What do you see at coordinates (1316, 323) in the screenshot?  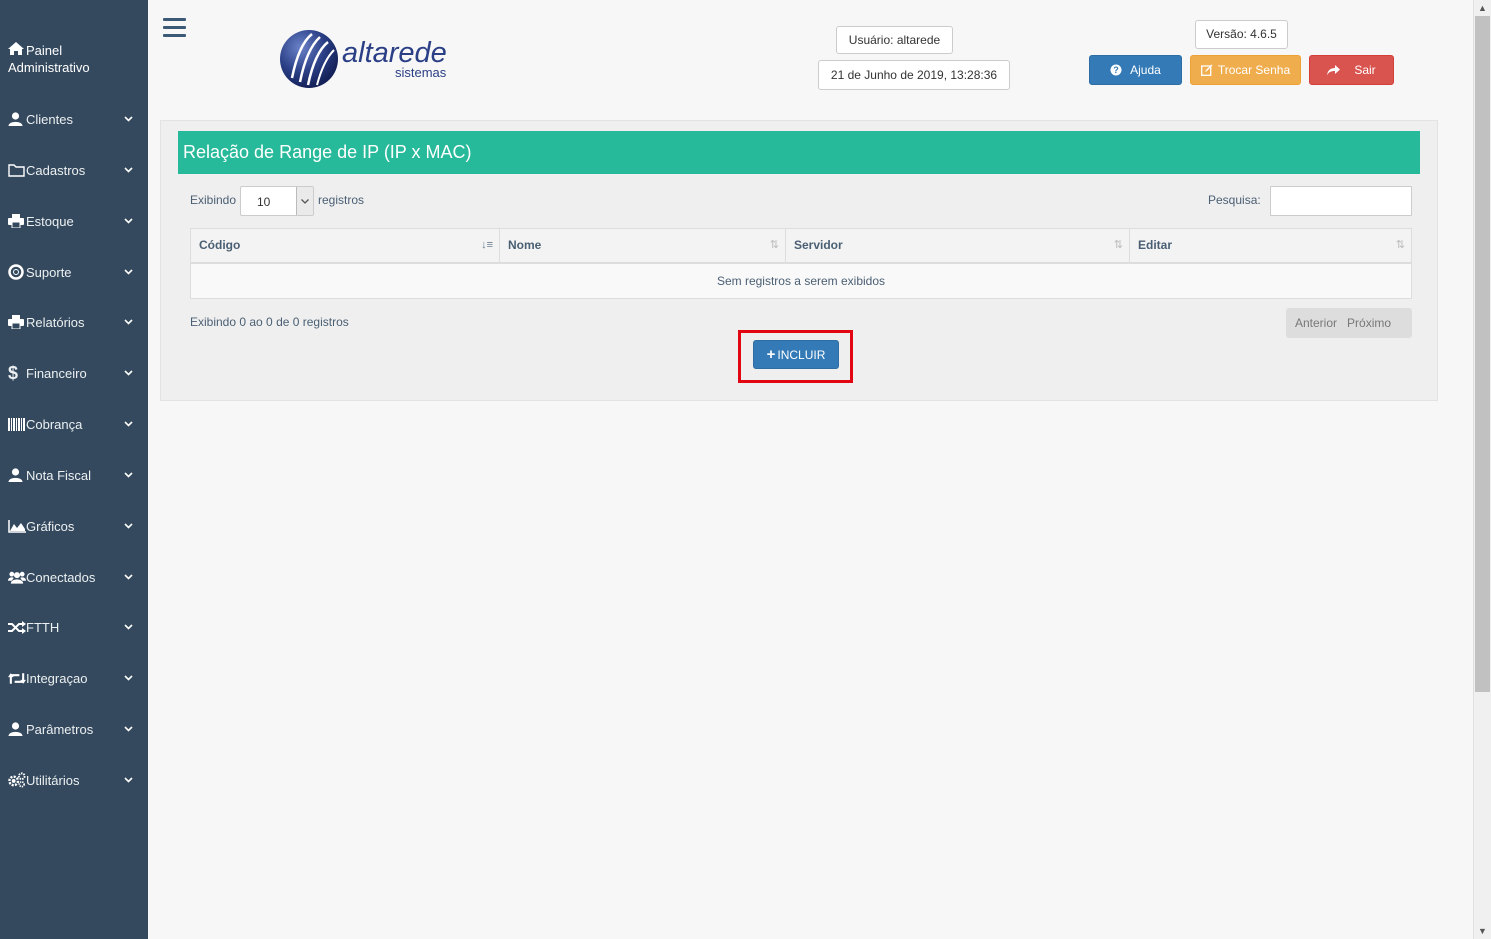 I see `previous-page-button: Anterior` at bounding box center [1316, 323].